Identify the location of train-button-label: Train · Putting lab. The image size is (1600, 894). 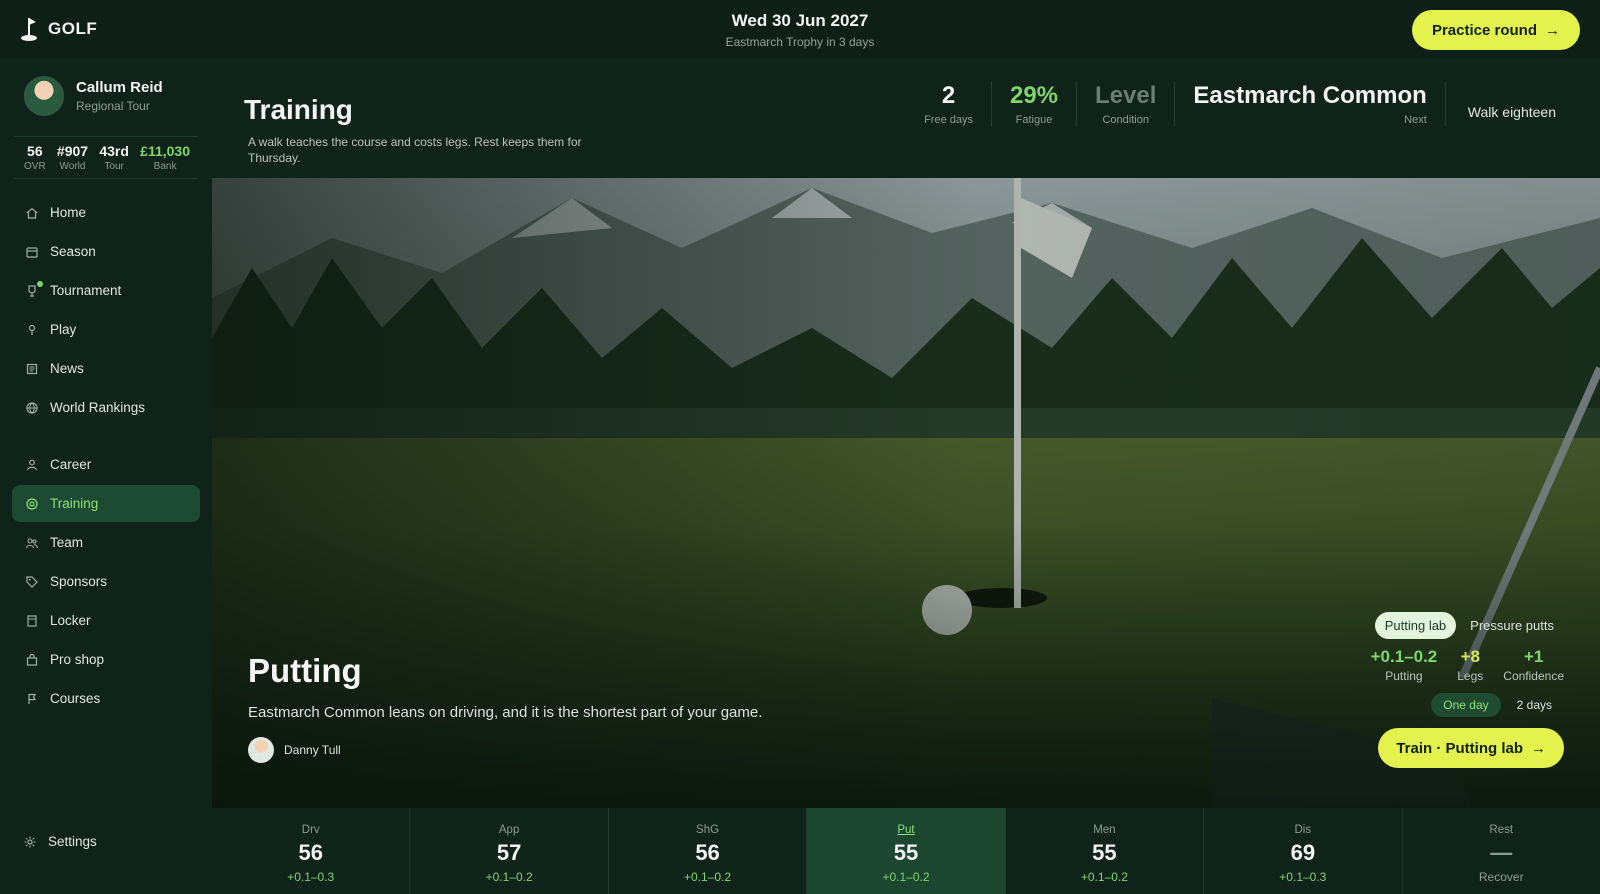
(1459, 748).